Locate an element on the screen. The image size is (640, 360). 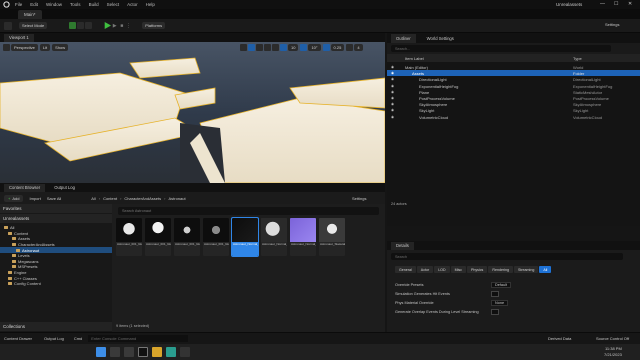
details-category-tab: Actor is located at coordinates (425, 269).